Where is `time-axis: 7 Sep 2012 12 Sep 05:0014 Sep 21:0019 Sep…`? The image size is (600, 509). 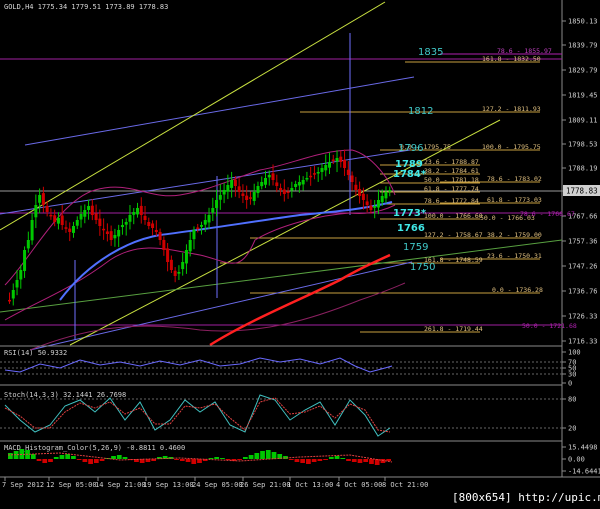 time-axis: 7 Sep 2012 12 Sep 05:0014 Sep 21:0019 Sep… is located at coordinates (215, 483).